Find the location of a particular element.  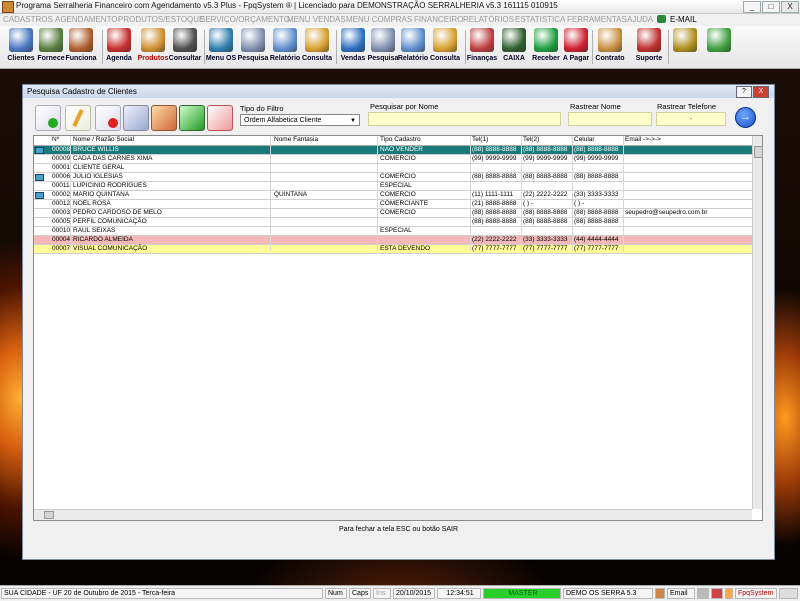

record-marker-icon is located at coordinates (39, 150).